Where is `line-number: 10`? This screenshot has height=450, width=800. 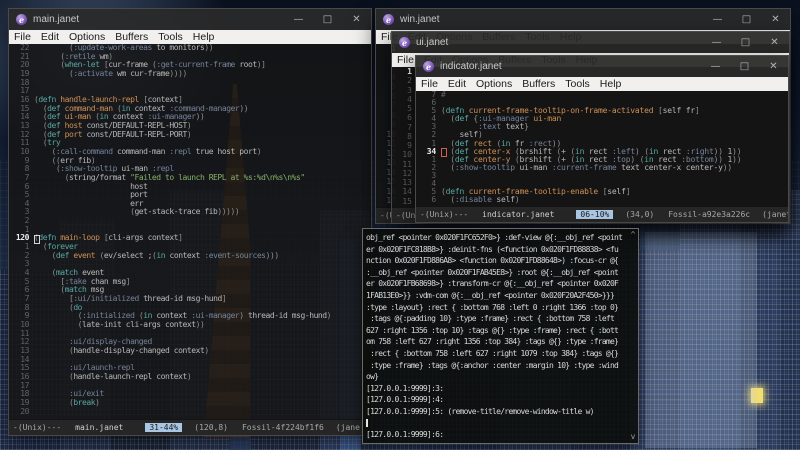
line-number: 10 is located at coordinates (24, 151).